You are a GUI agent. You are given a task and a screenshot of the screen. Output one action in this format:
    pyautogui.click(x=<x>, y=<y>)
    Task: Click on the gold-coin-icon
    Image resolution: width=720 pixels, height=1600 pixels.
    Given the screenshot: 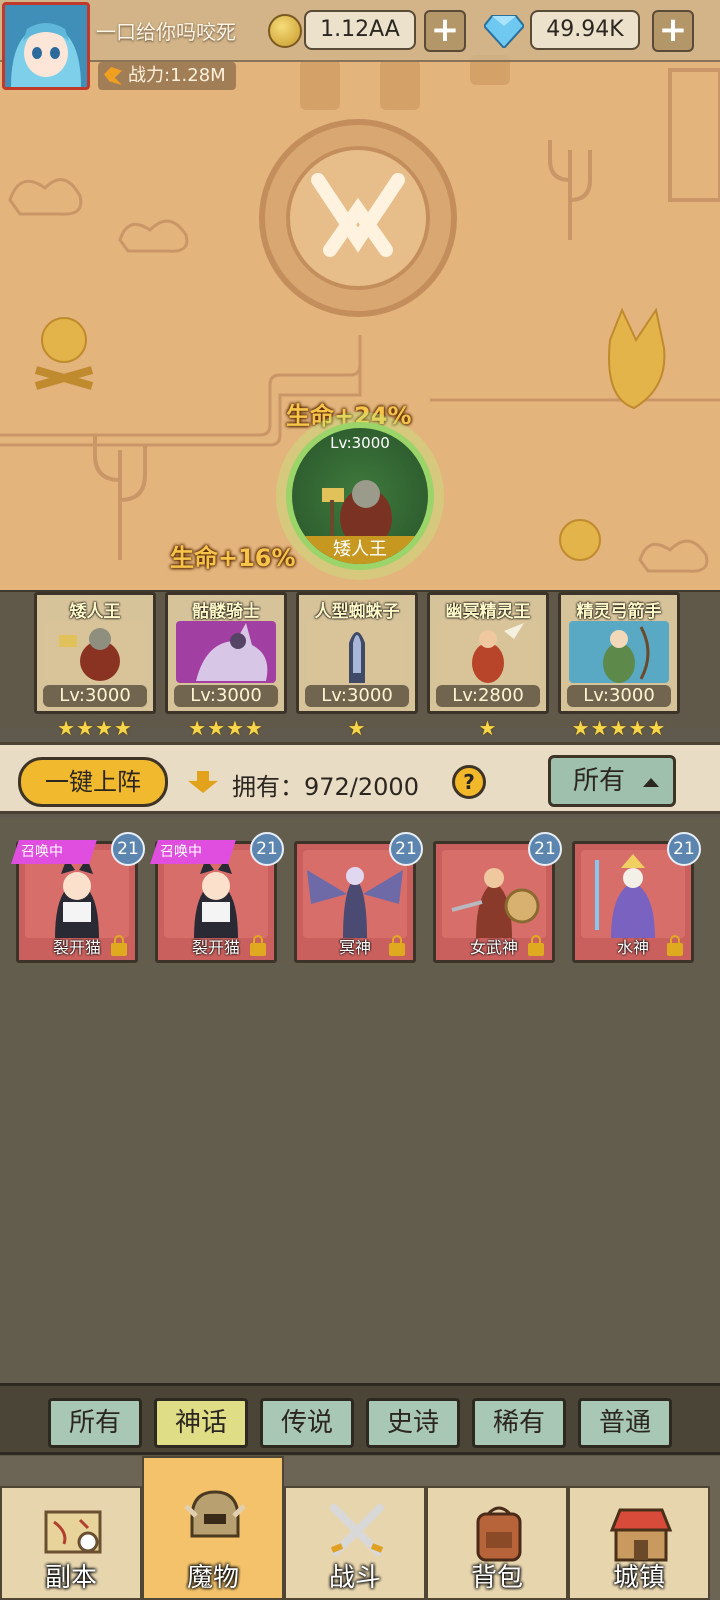 What is the action you would take?
    pyautogui.click(x=285, y=31)
    